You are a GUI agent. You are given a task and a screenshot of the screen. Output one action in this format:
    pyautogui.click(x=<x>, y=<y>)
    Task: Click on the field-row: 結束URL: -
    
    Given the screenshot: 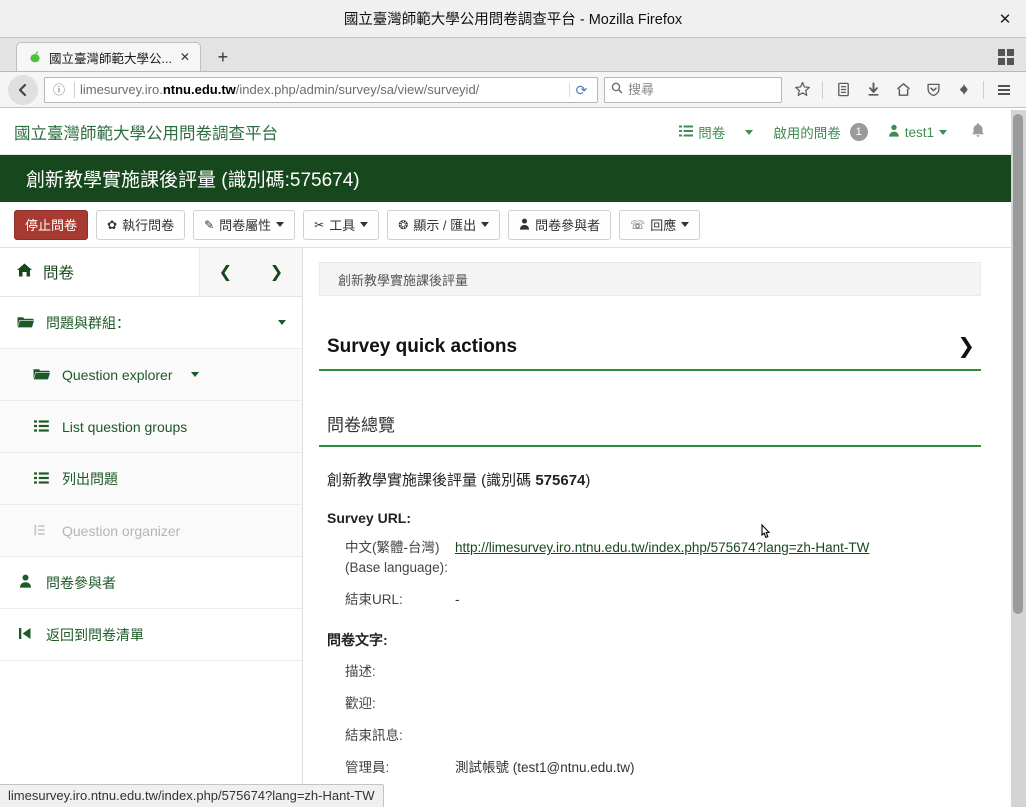 What is the action you would take?
    pyautogui.click(x=654, y=600)
    